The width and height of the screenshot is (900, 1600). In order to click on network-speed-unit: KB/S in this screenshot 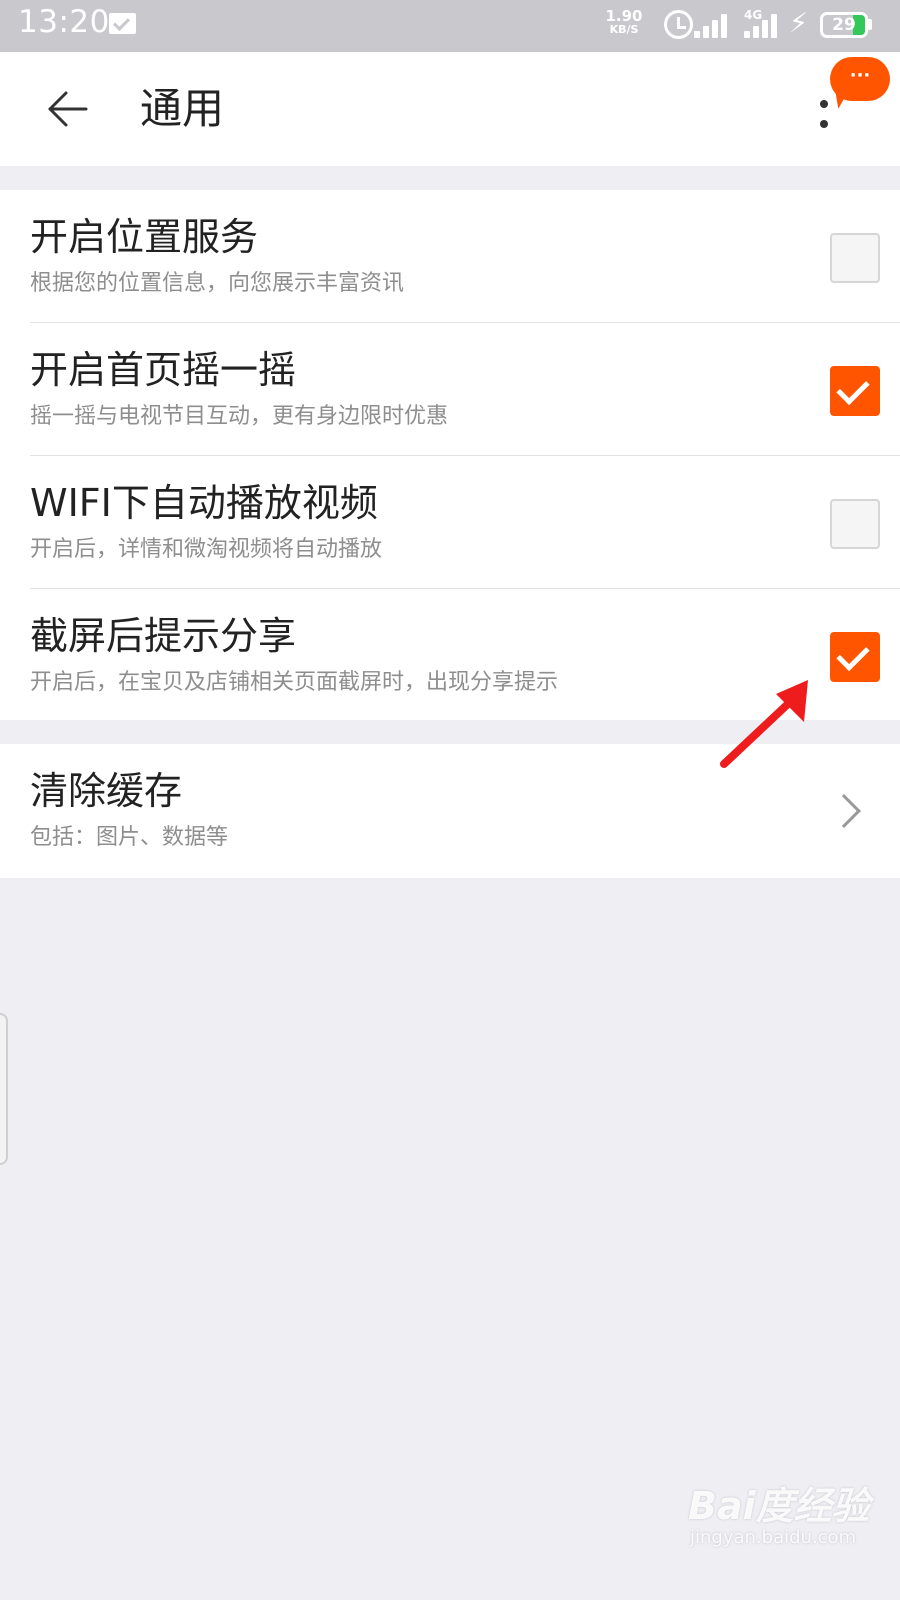, I will do `click(624, 29)`.